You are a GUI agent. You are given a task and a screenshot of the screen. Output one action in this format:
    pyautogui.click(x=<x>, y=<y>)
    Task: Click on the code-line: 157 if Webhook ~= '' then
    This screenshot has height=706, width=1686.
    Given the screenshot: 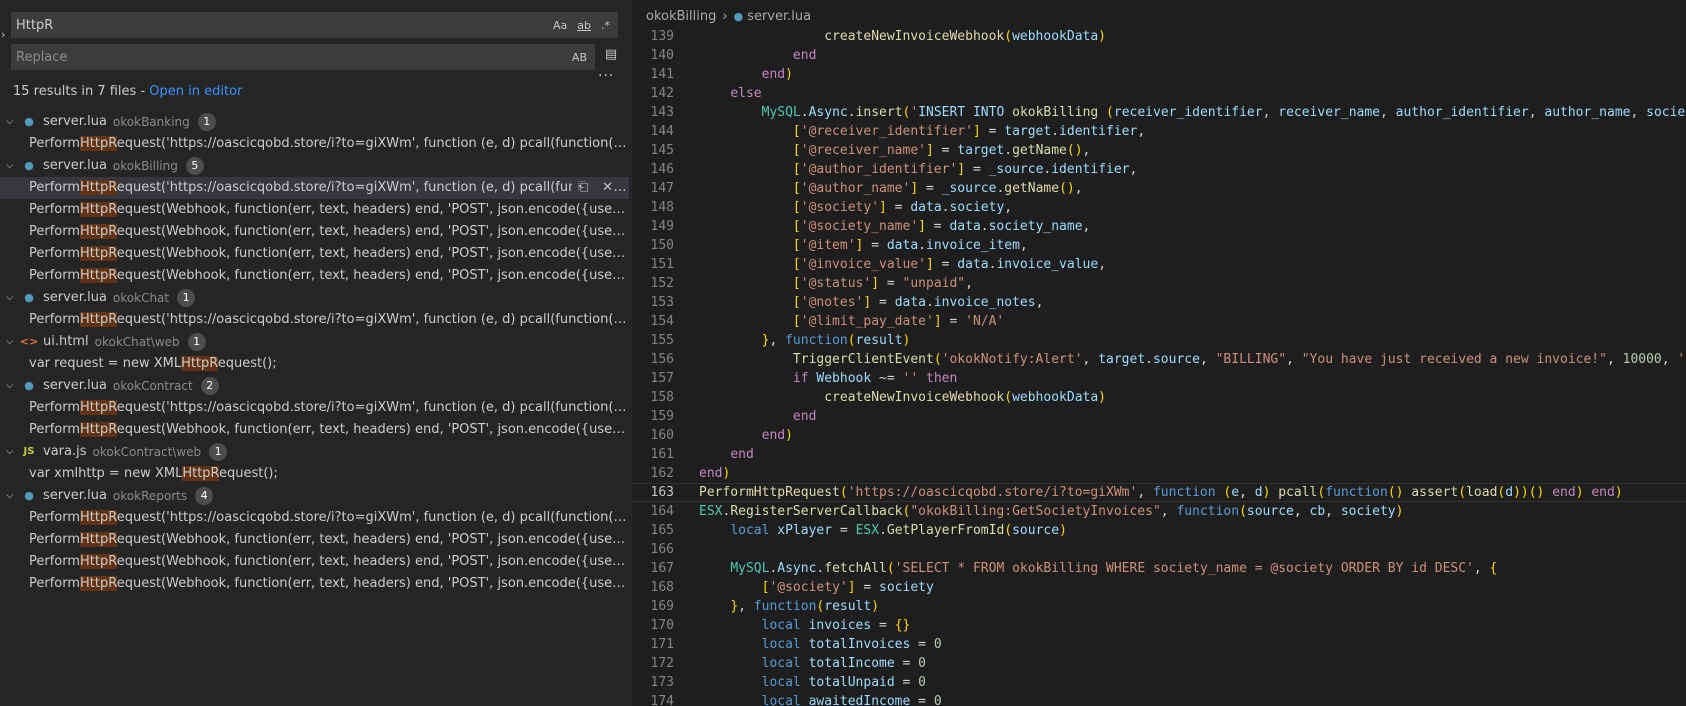 What is the action you would take?
    pyautogui.click(x=1159, y=378)
    